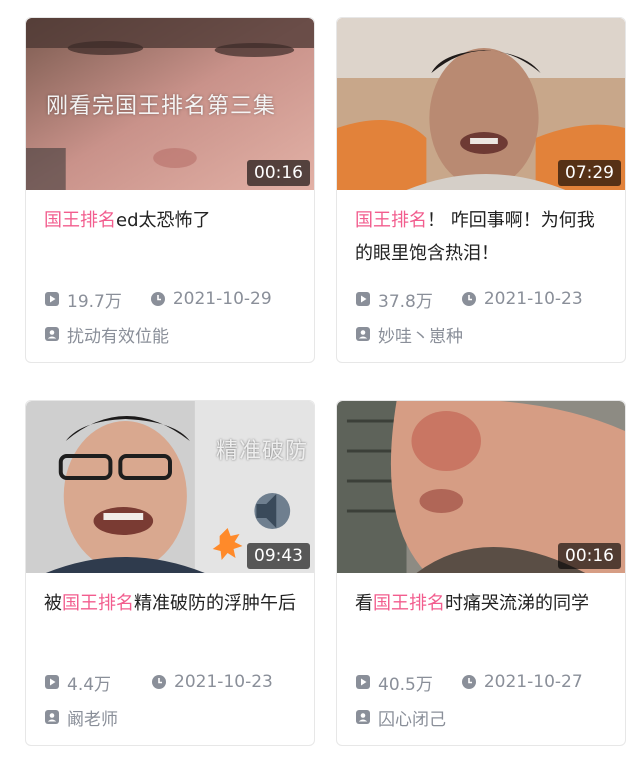 This screenshot has height=779, width=641. Describe the element at coordinates (394, 299) in the screenshot. I see `view-count: 37.8万` at that location.